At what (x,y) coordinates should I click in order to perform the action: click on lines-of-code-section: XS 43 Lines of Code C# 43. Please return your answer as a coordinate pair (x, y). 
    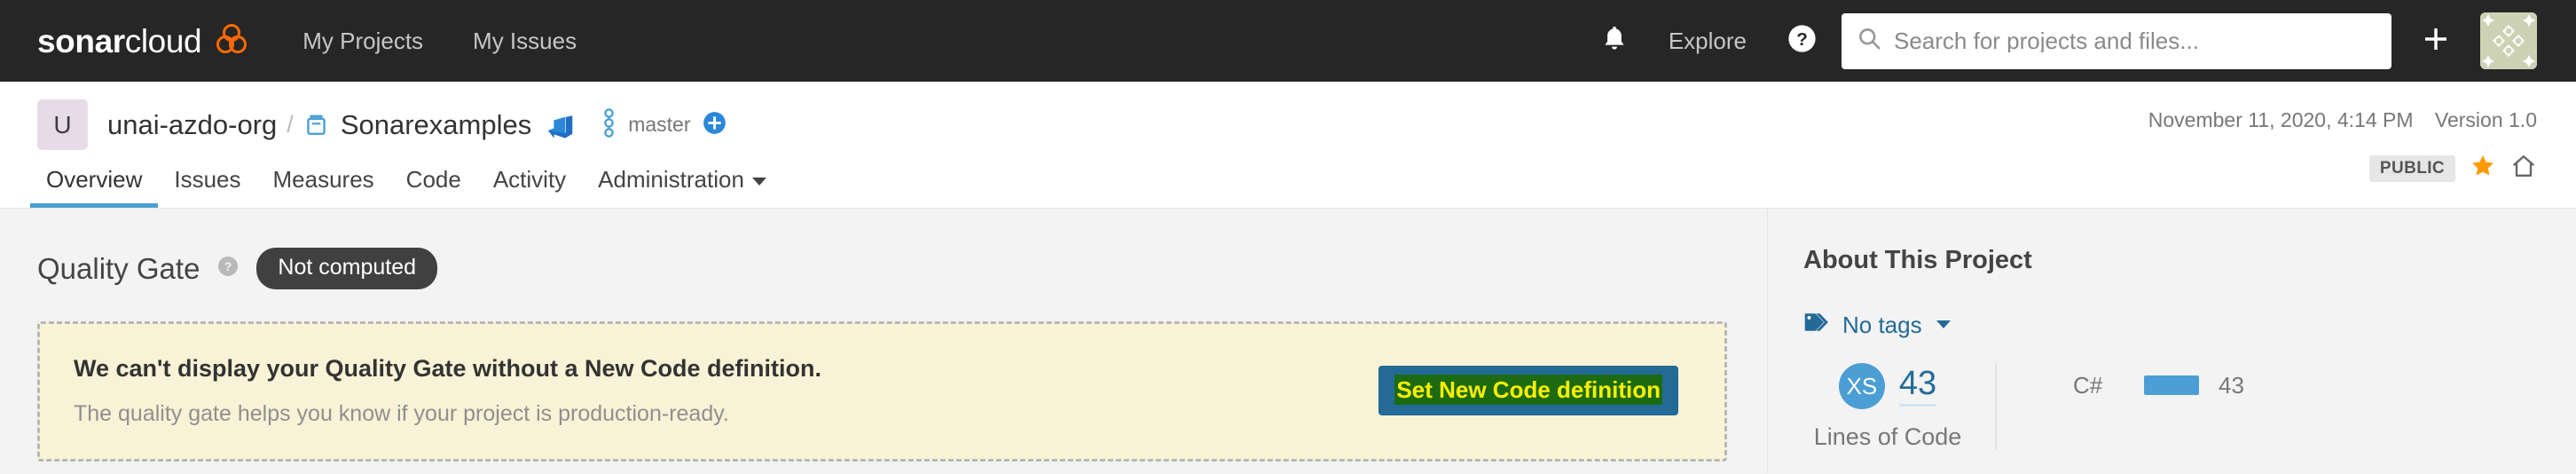
    Looking at the image, I should click on (2172, 406).